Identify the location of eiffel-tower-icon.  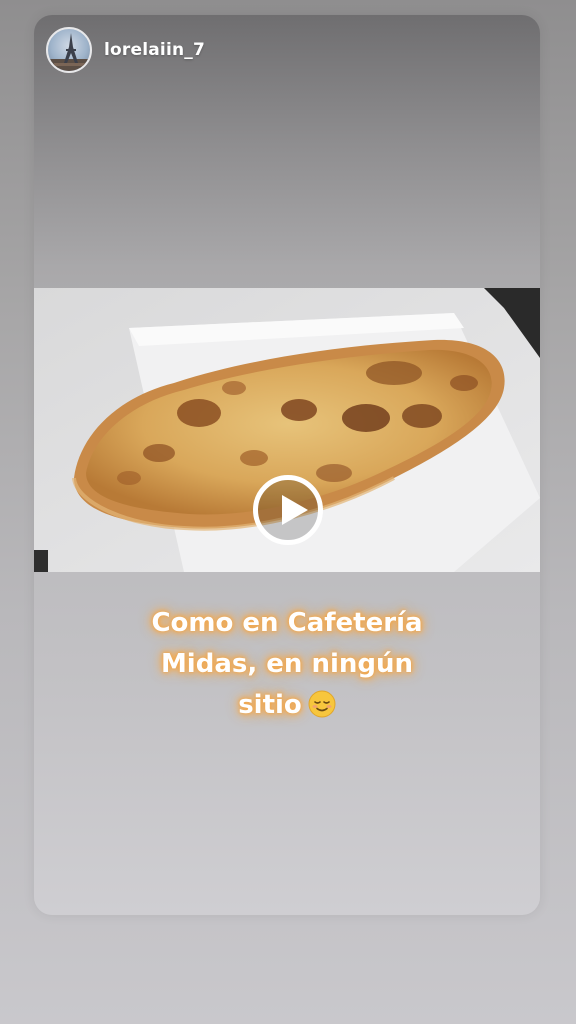
(69, 52).